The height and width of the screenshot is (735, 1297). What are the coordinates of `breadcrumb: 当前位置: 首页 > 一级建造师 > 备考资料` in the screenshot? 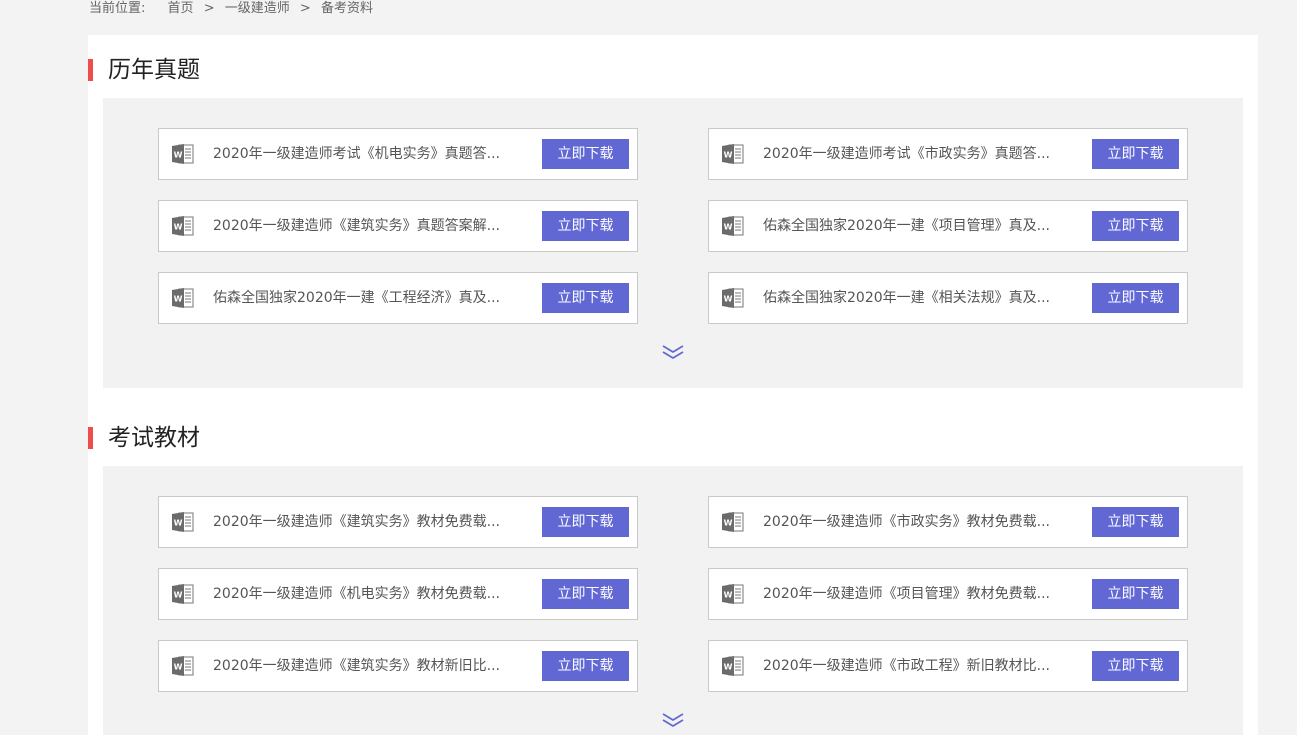 It's located at (231, 9).